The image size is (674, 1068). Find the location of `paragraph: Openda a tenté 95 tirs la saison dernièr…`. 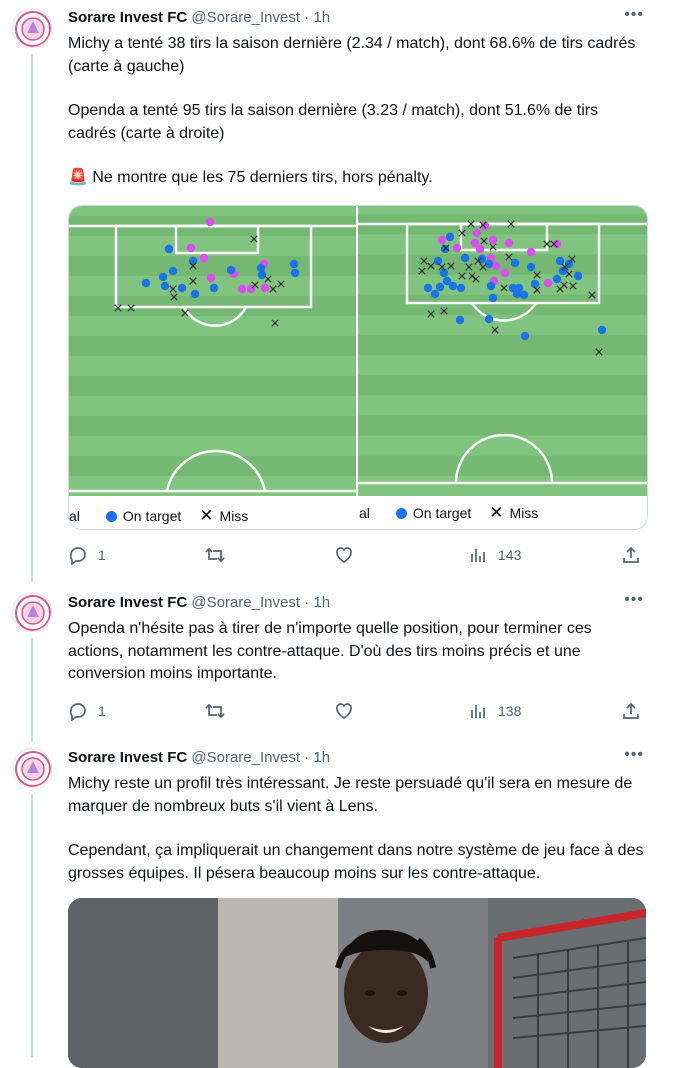

paragraph: Openda a tenté 95 tirs la saison dernièr… is located at coordinates (333, 122).